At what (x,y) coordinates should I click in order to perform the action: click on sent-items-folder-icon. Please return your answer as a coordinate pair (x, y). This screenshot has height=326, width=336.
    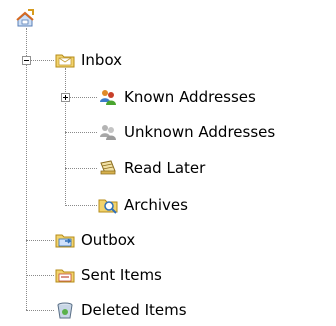
    Looking at the image, I should click on (65, 275).